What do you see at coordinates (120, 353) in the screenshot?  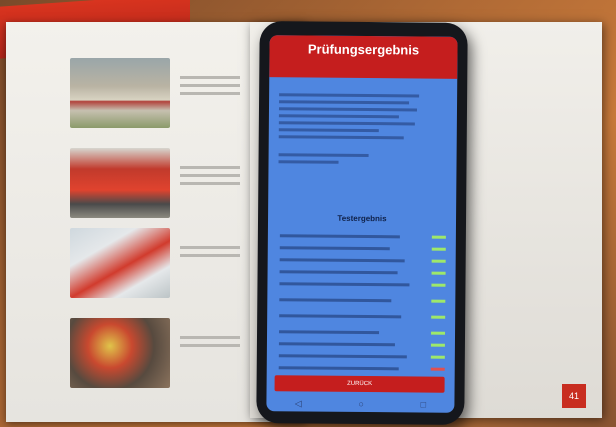 I see `firefighters-photo` at bounding box center [120, 353].